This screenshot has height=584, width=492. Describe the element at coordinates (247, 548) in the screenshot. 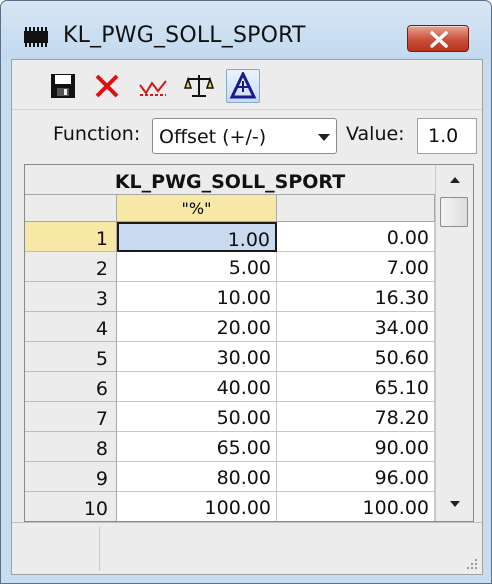

I see `status-bar` at that location.